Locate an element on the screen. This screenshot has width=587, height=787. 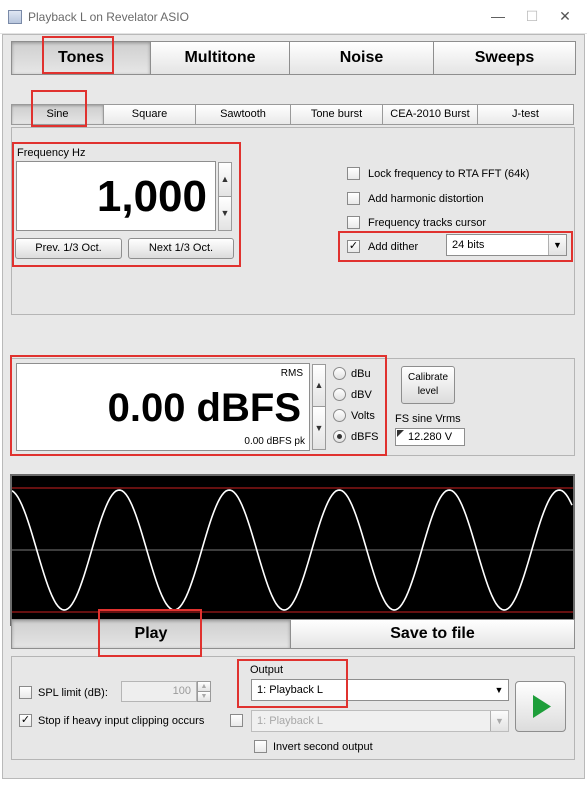
play-icon is located at coordinates (542, 706).